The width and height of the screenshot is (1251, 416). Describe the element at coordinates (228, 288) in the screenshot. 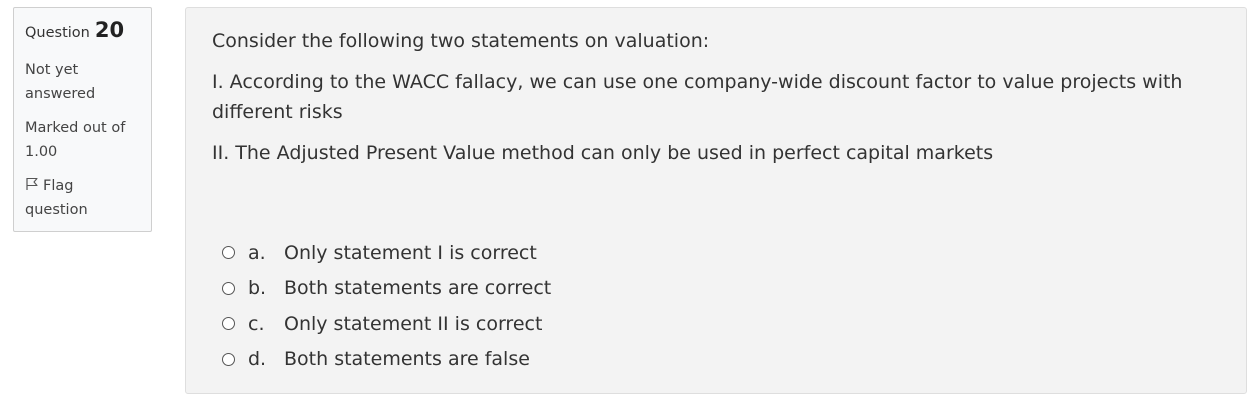

I see `radio-button-b` at that location.